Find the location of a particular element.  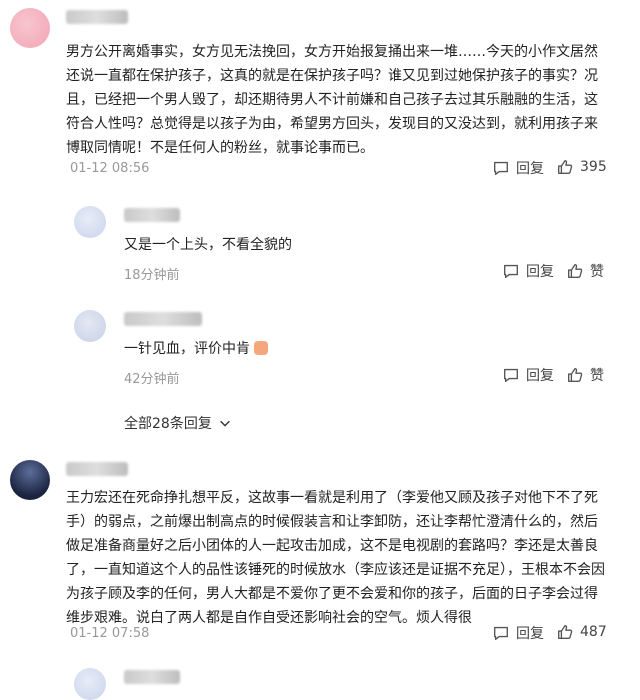

like-button: 487 is located at coordinates (581, 632).